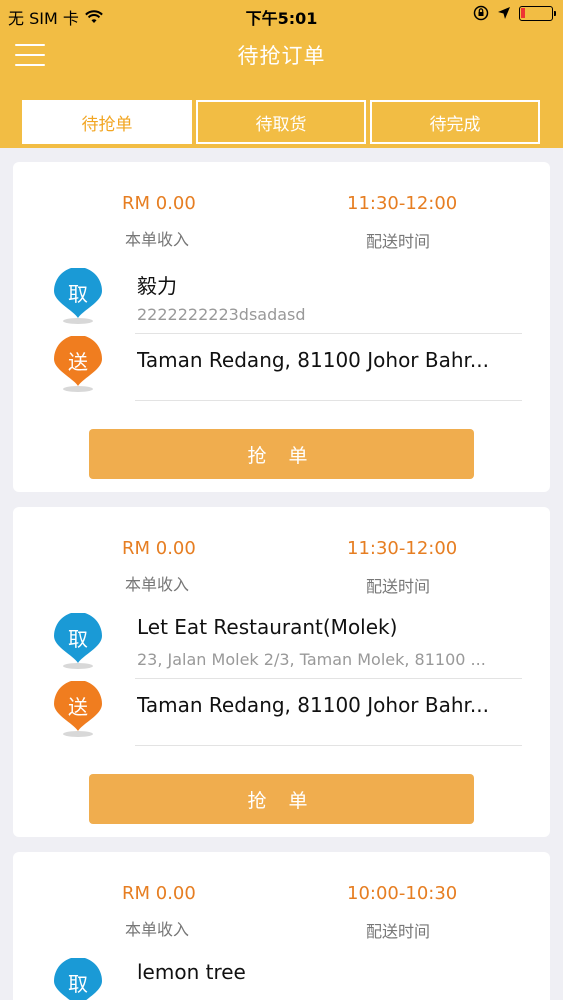  What do you see at coordinates (402, 893) in the screenshot?
I see `delivery-time: 10:00-10:30` at bounding box center [402, 893].